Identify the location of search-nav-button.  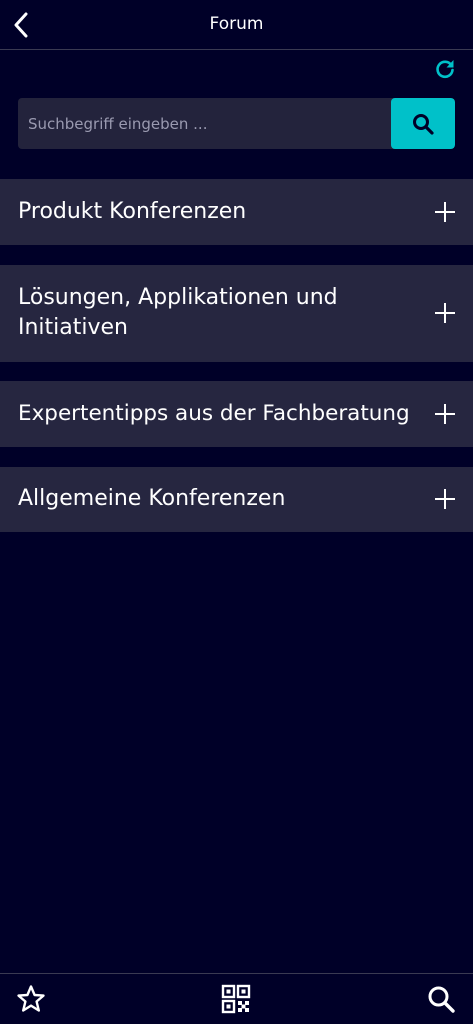
(441, 999).